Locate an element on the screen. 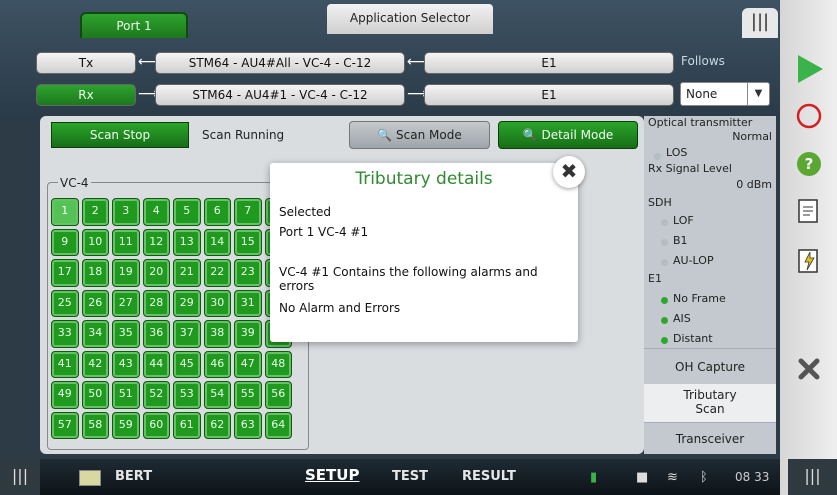 Image resolution: width=837 pixels, height=495 pixels. tributary-cell: 49 is located at coordinates (65, 395).